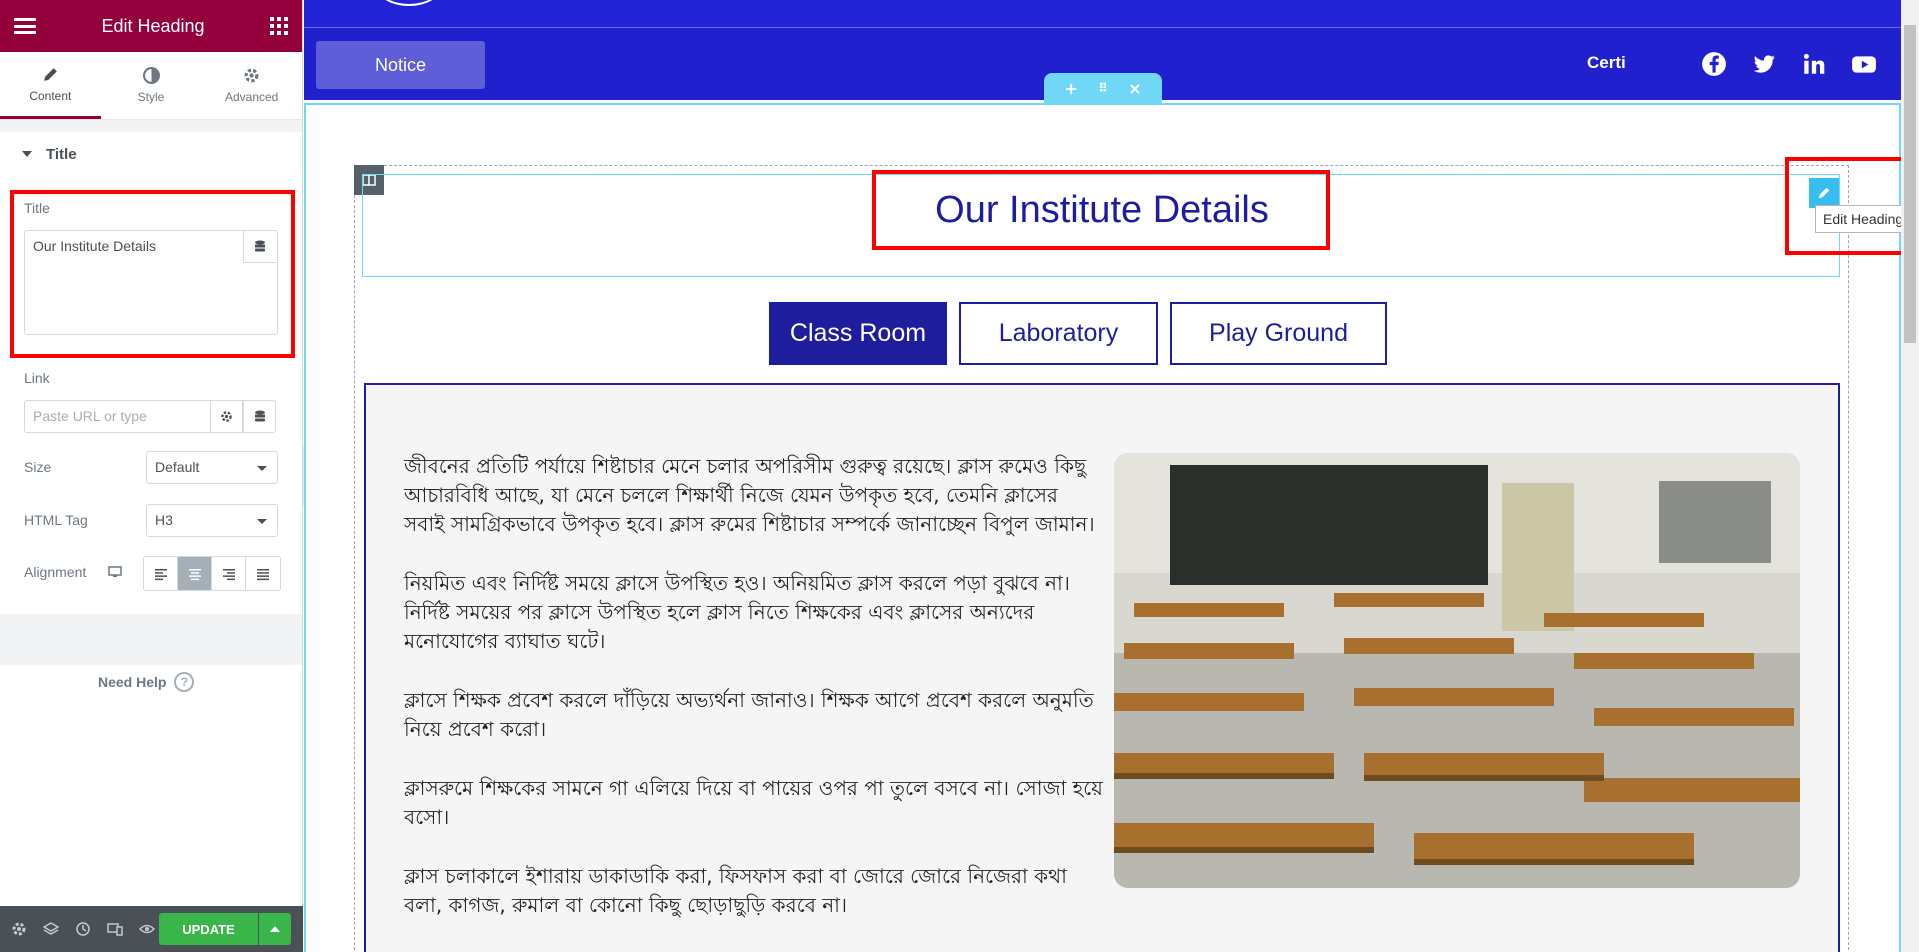 Image resolution: width=1919 pixels, height=952 pixels. What do you see at coordinates (251, 97) in the screenshot?
I see `tab-advanced-label: Advanced` at bounding box center [251, 97].